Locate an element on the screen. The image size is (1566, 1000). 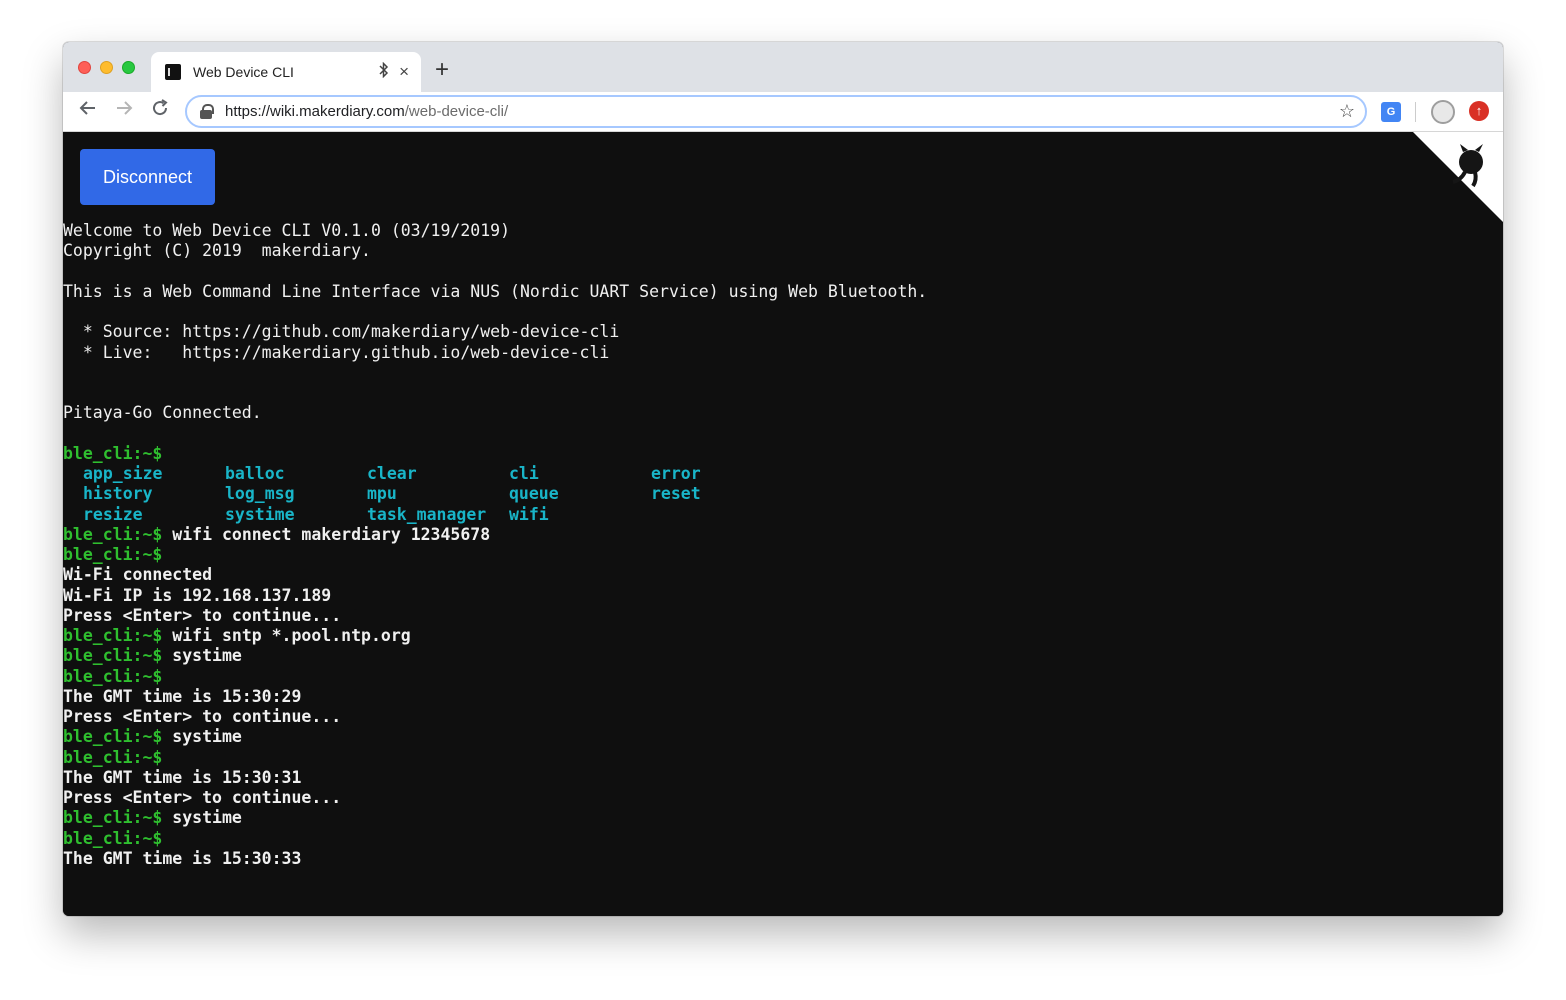
github-corner-icon is located at coordinates (1458, 177).